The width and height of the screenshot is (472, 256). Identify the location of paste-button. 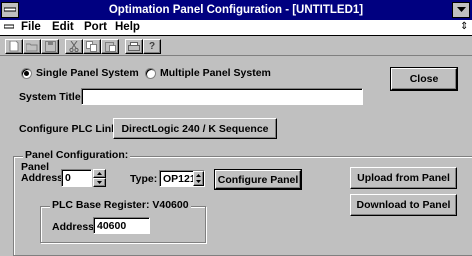
(110, 46).